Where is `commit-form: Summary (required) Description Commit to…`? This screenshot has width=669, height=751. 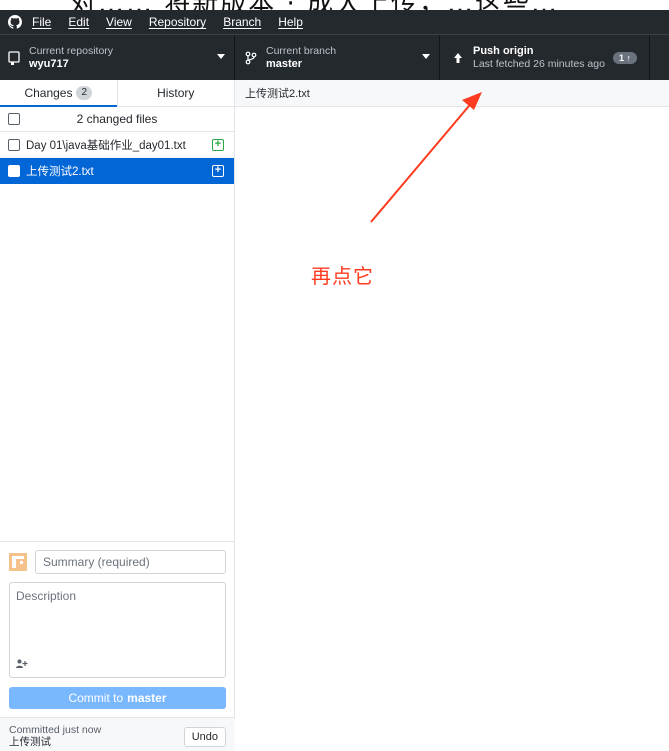 commit-form: Summary (required) Description Commit to… is located at coordinates (117, 627).